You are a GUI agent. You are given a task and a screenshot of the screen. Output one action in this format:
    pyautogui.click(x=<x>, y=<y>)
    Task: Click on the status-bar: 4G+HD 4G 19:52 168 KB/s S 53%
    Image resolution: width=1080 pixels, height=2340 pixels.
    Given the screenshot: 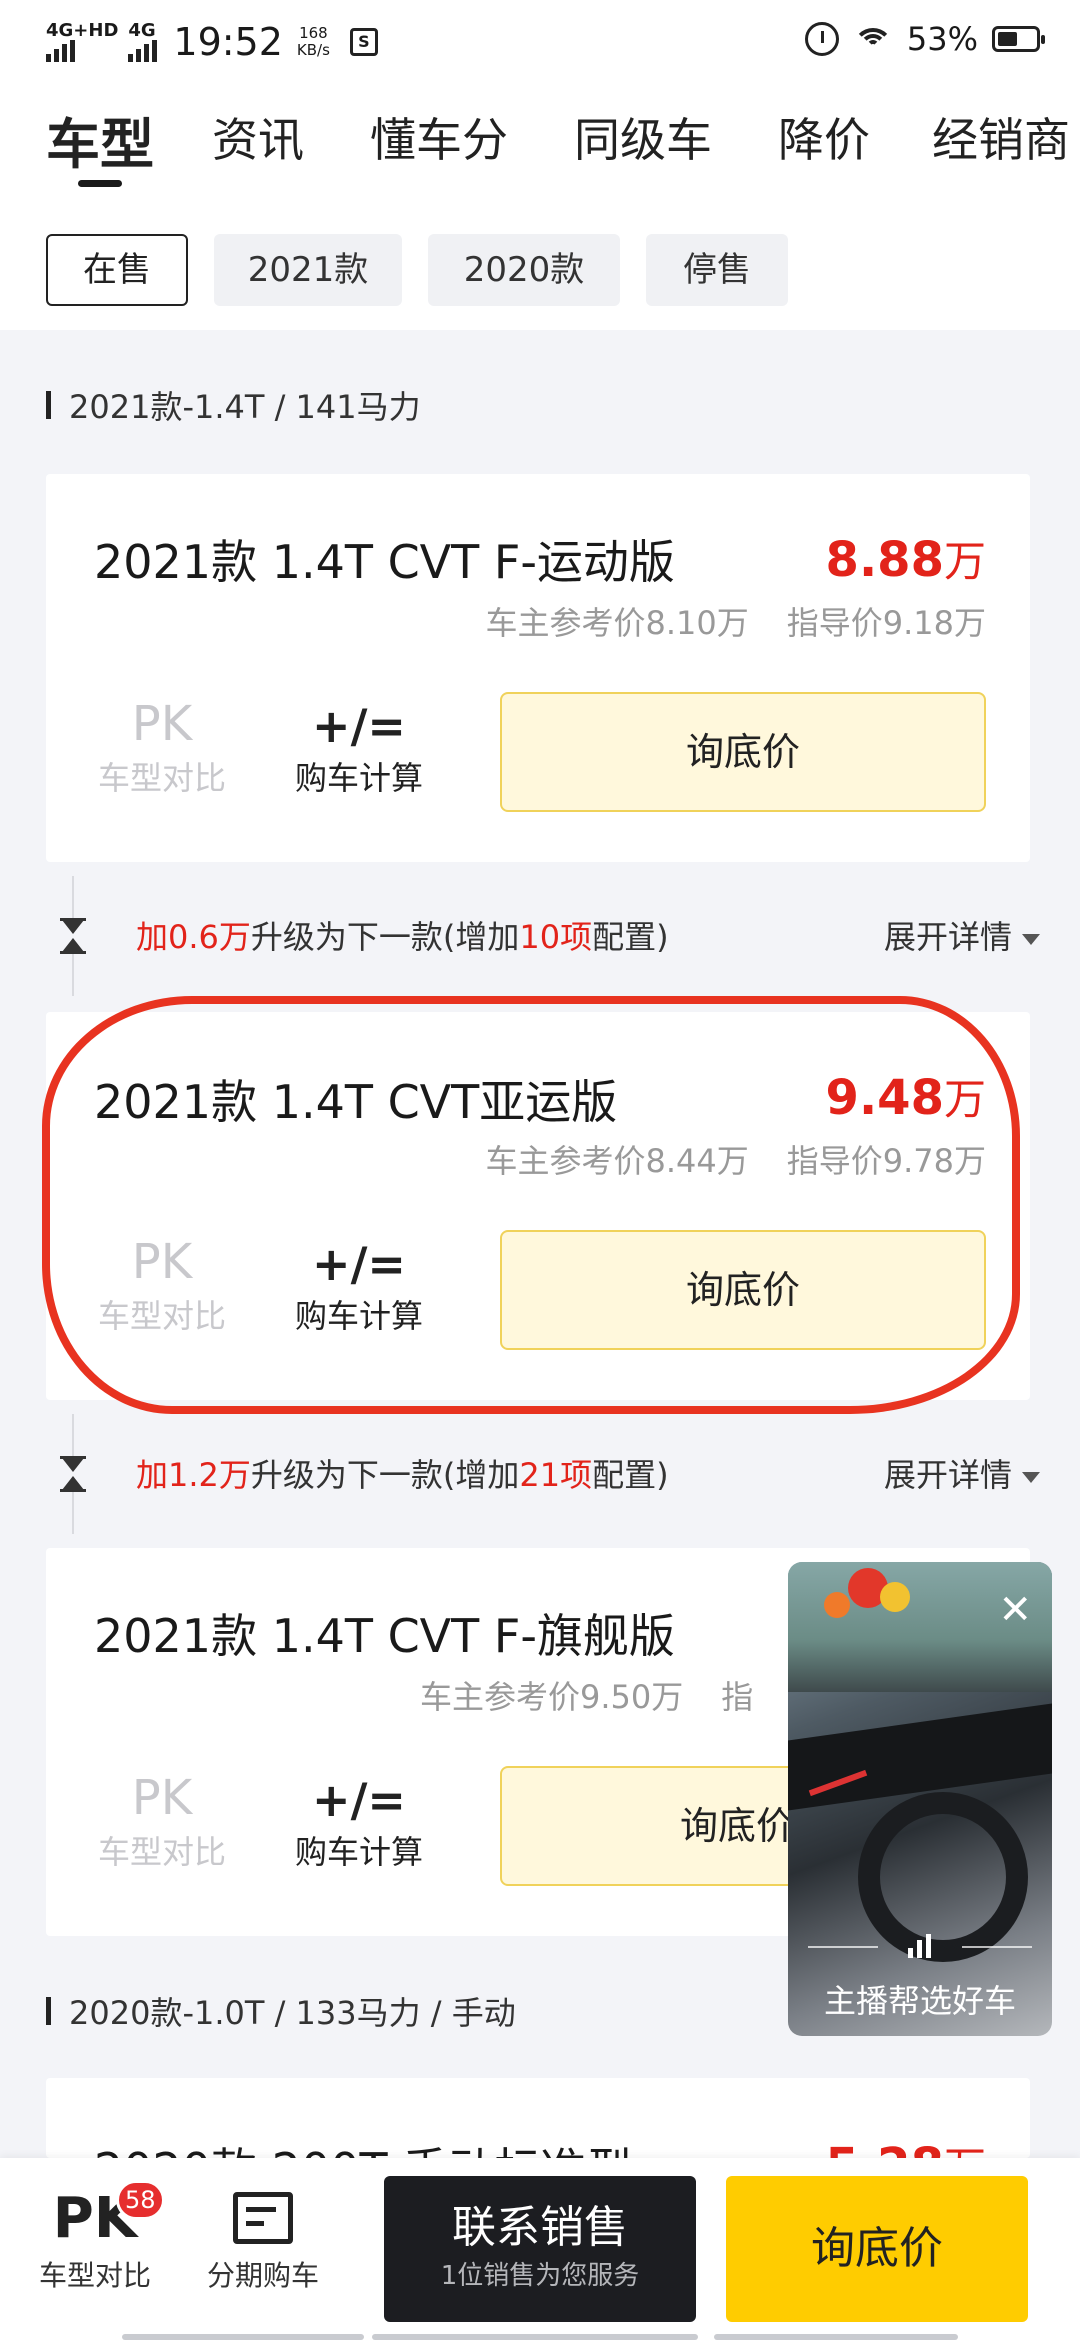 What is the action you would take?
    pyautogui.click(x=540, y=42)
    